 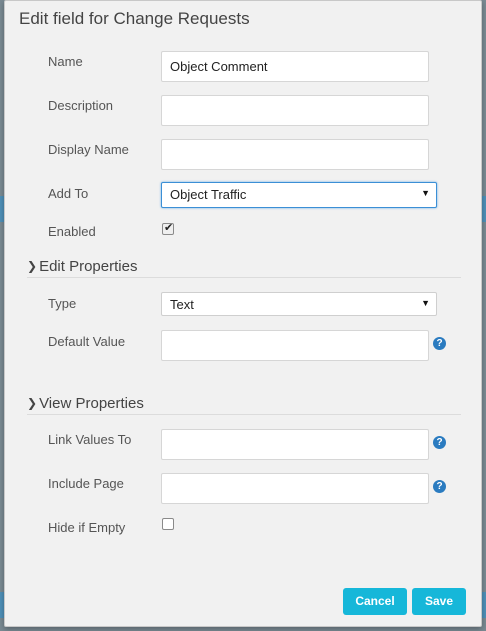 What do you see at coordinates (295, 66) in the screenshot?
I see `name-input: Object Comment` at bounding box center [295, 66].